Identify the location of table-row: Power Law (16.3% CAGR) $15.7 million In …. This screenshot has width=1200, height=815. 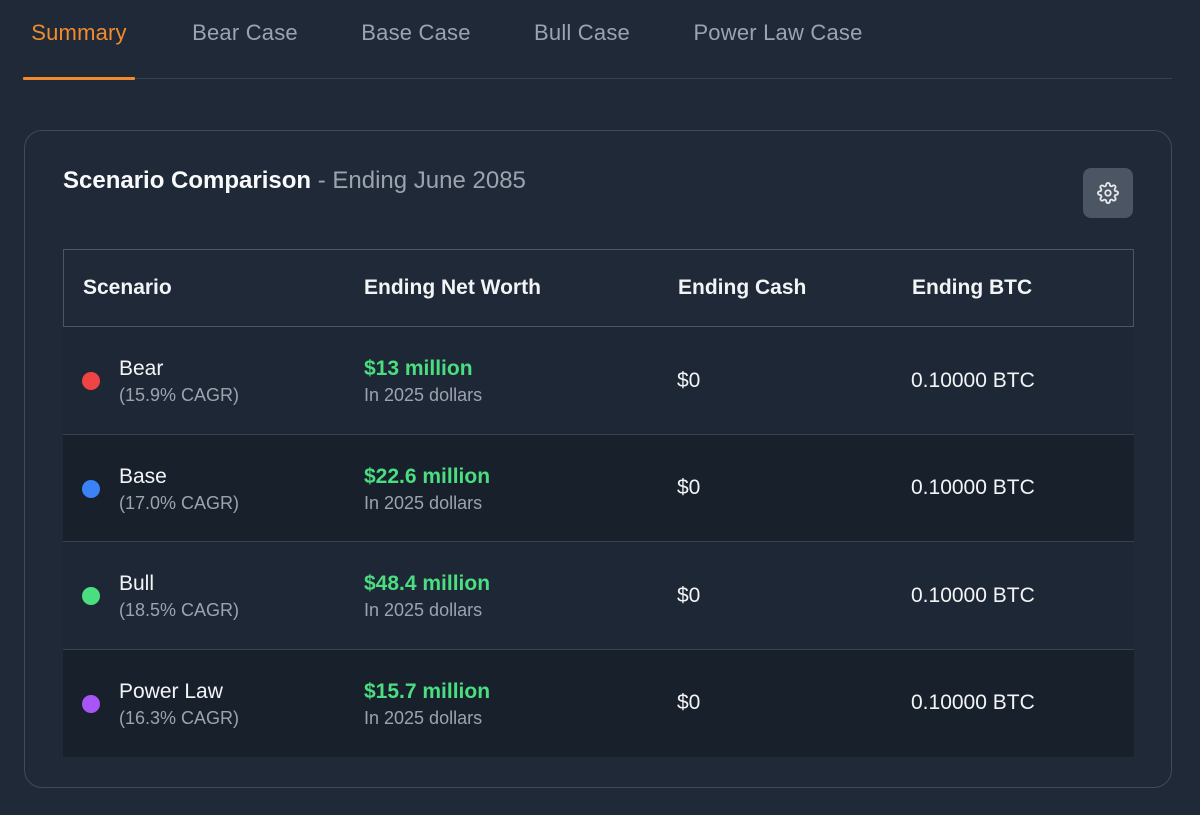
(598, 703).